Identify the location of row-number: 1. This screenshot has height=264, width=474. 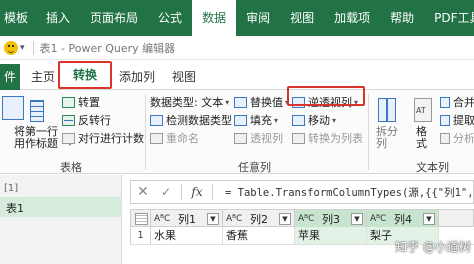
(141, 235).